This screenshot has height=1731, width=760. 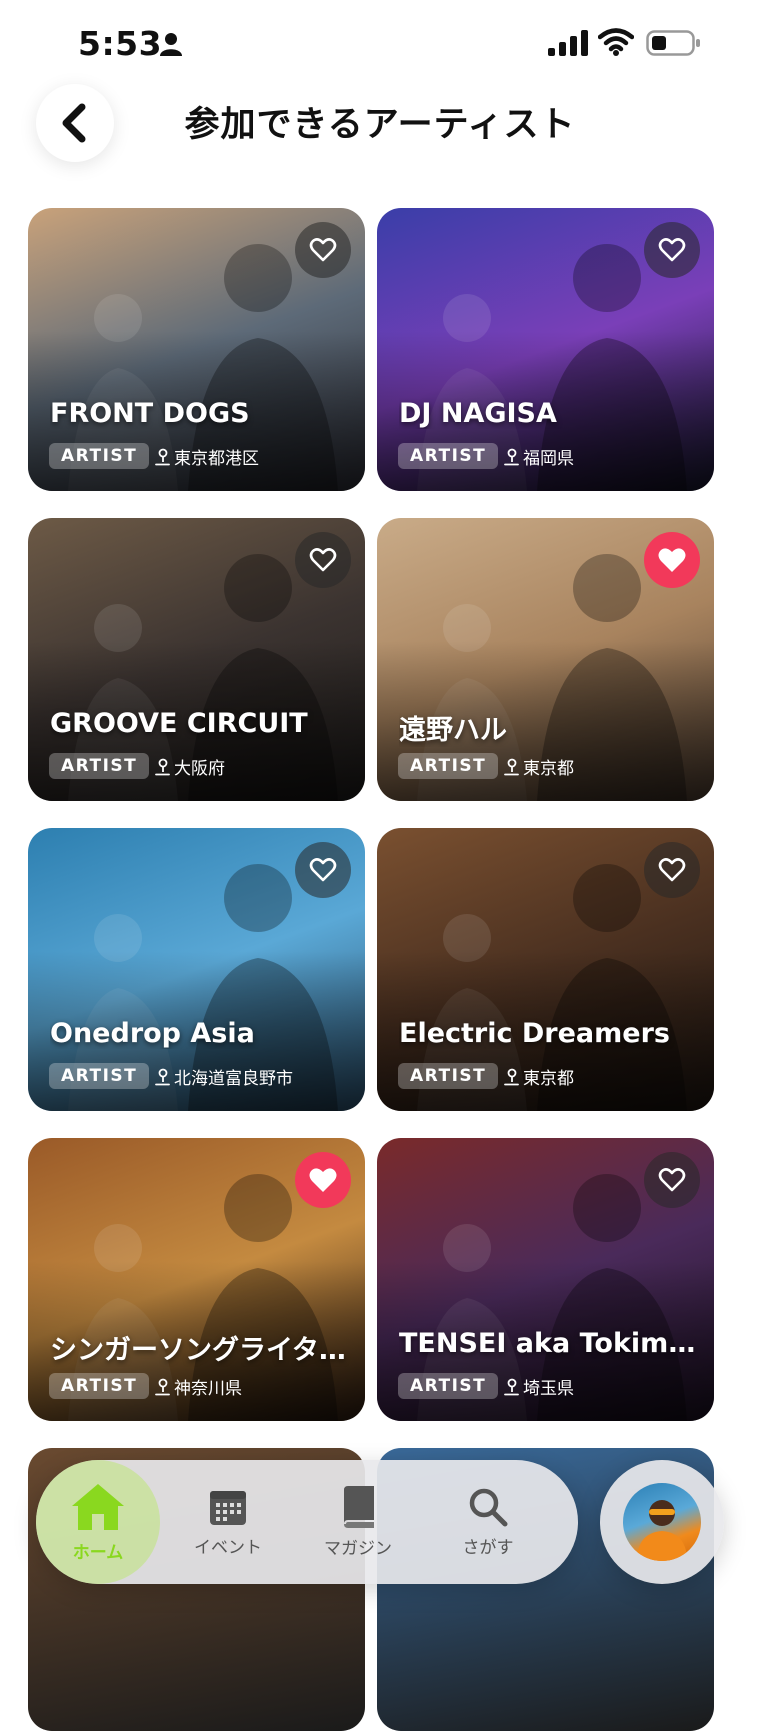 I want to click on artist-location: 埼玉県, so click(x=538, y=1386).